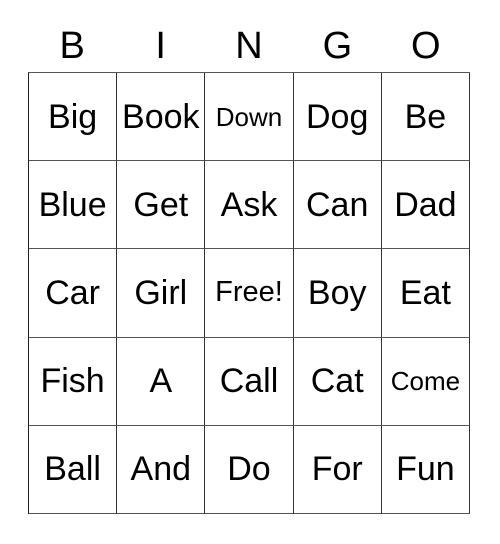  I want to click on bingo-cell: Cat, so click(337, 381).